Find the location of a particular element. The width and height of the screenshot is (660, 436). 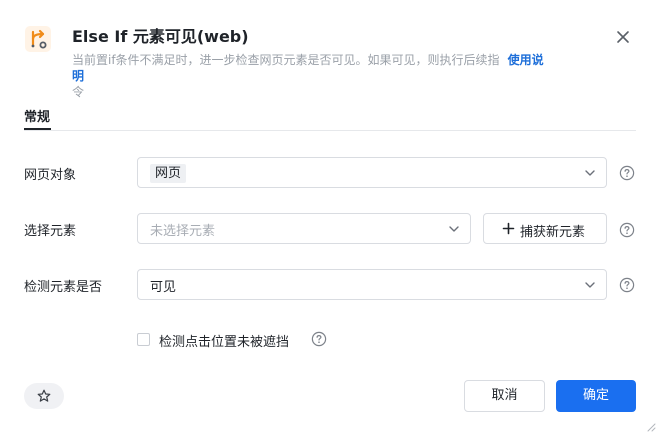

web-object-value-chip: 网页 is located at coordinates (168, 173).